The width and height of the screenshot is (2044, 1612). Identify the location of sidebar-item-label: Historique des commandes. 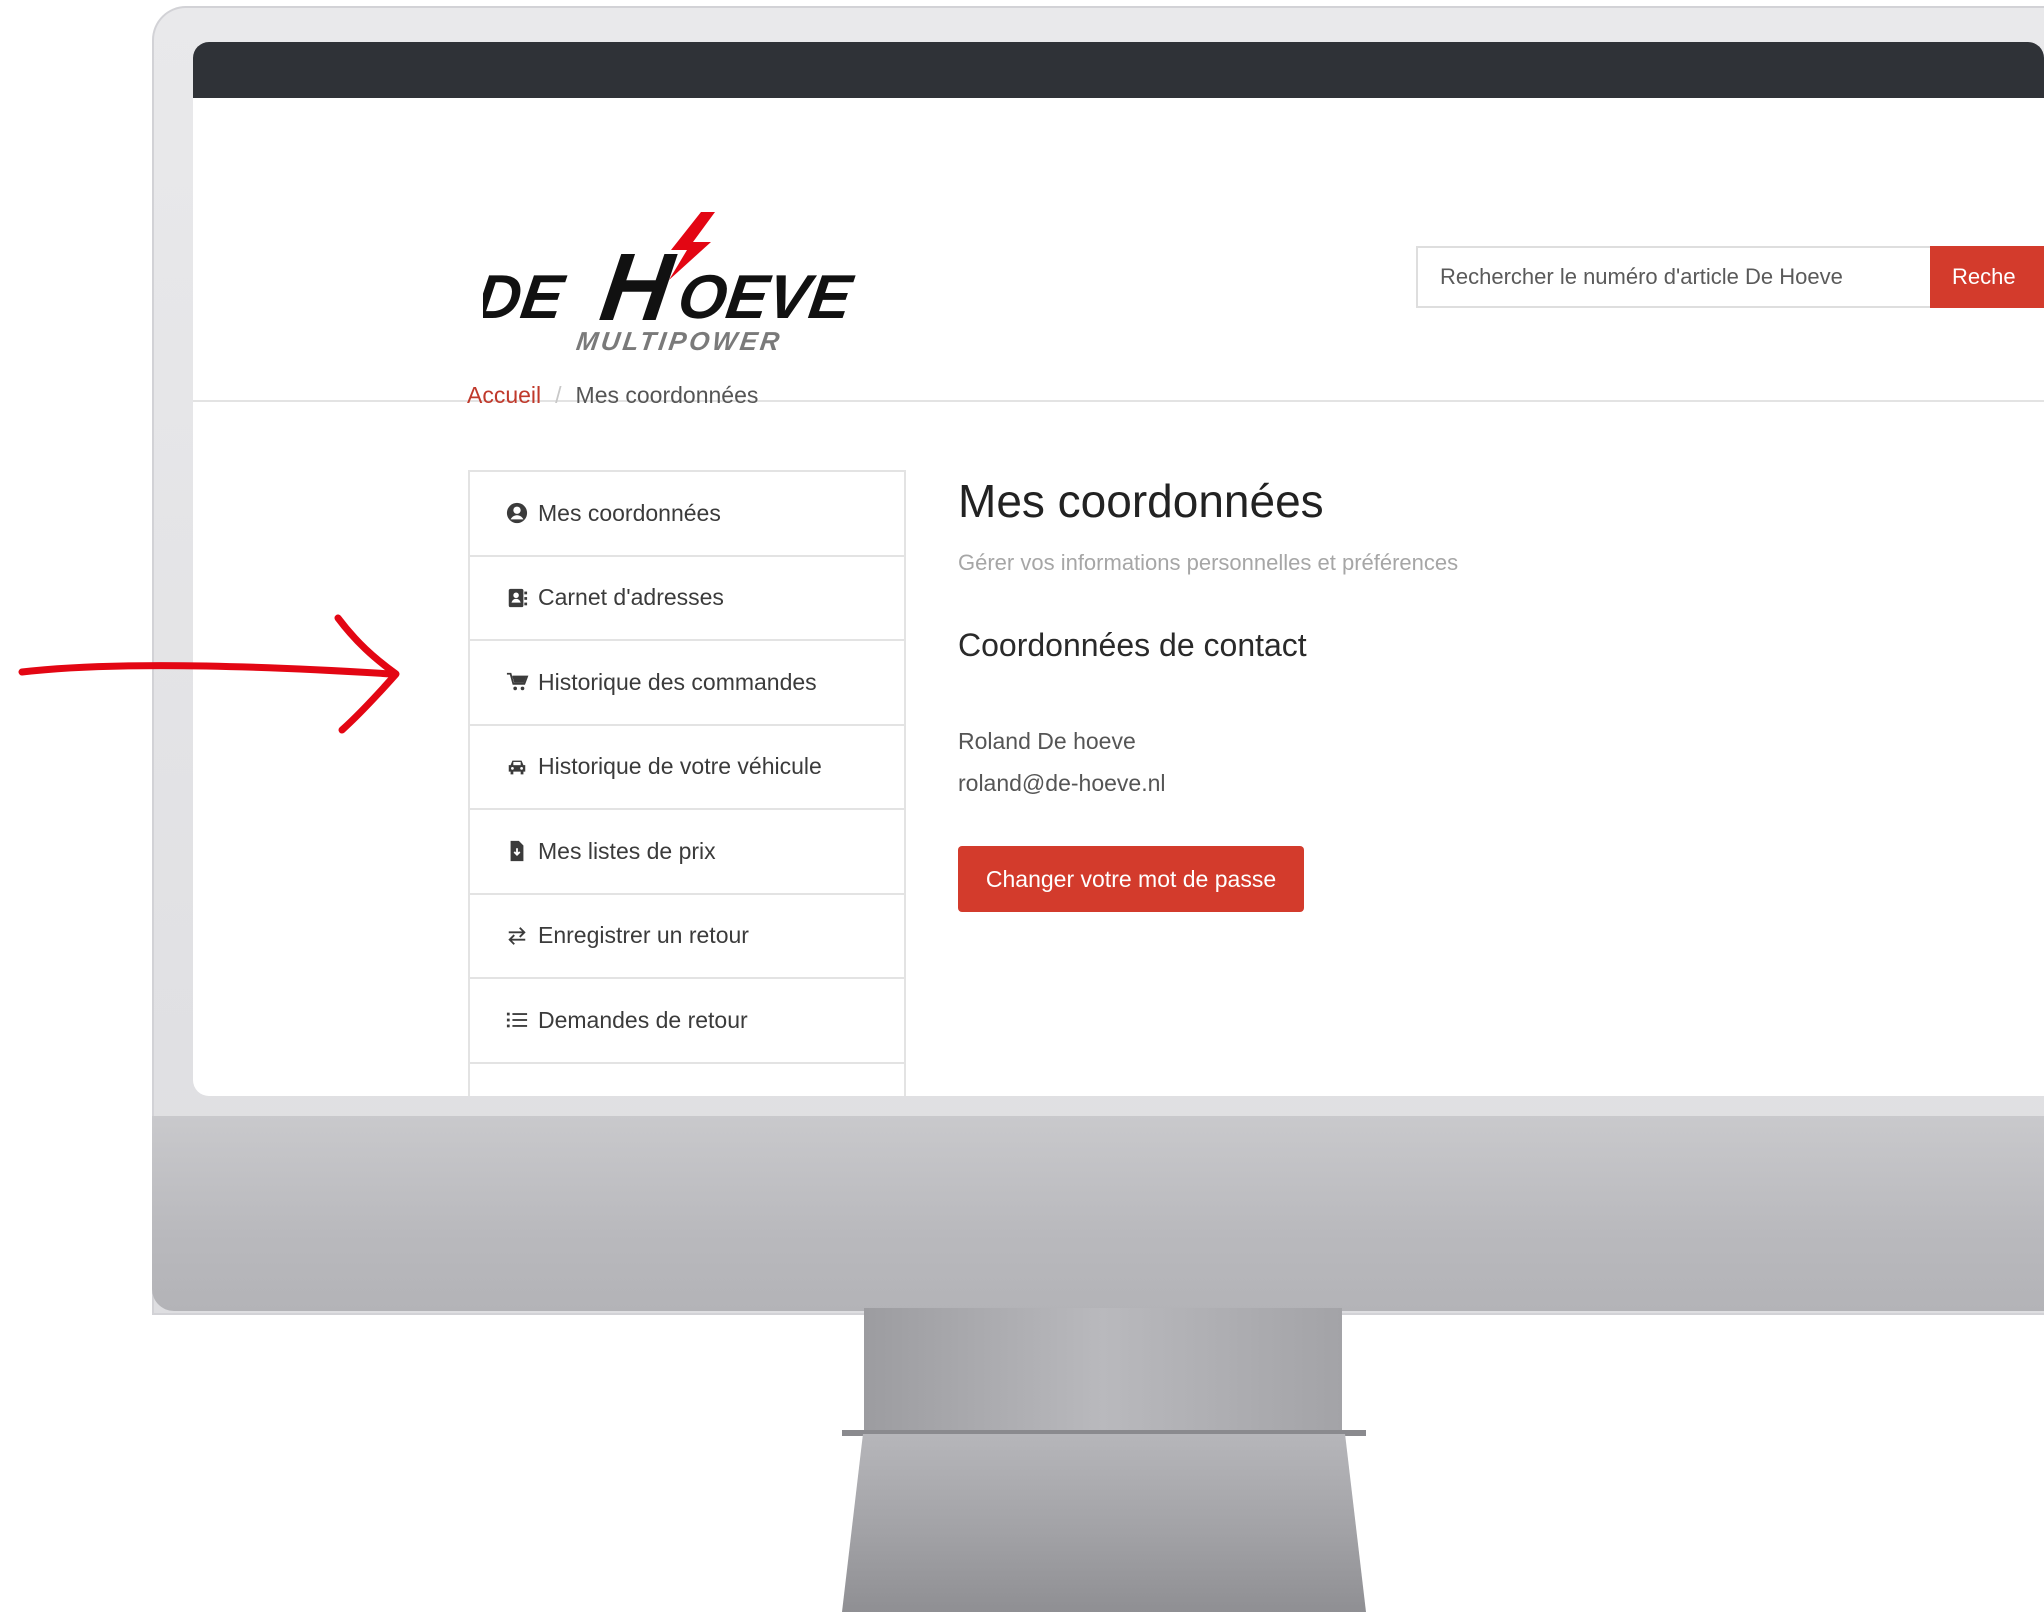
(677, 681).